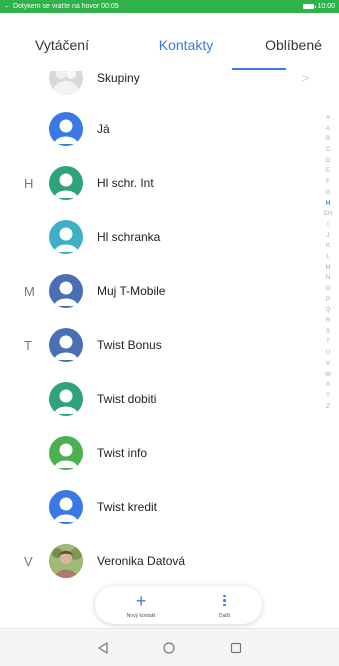 This screenshot has height=666, width=339. Describe the element at coordinates (169, 453) in the screenshot. I see `list-item-contact: Twist info` at that location.